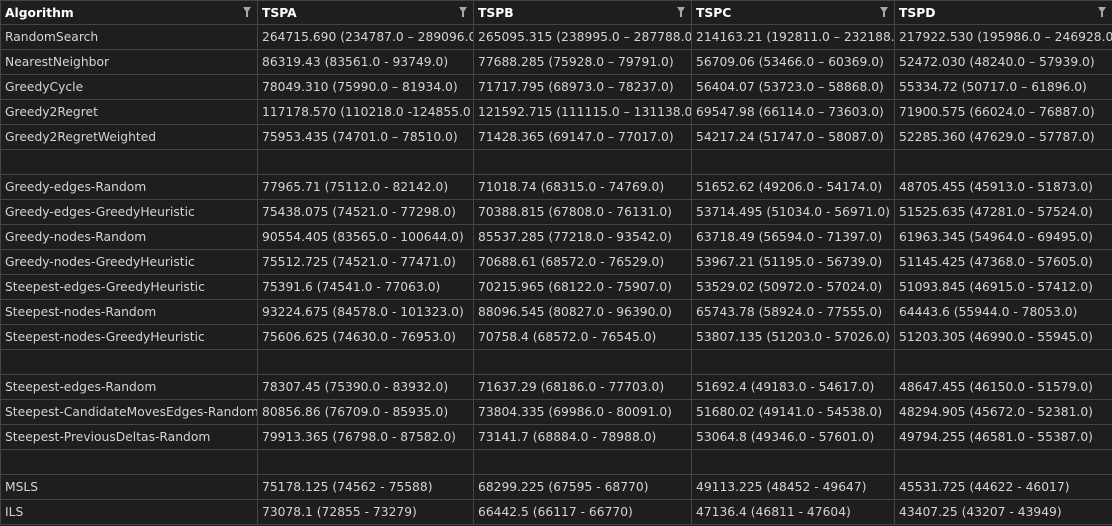  I want to click on cell-tspa: 78049.310 (75990.0 – 81934.0), so click(365, 87).